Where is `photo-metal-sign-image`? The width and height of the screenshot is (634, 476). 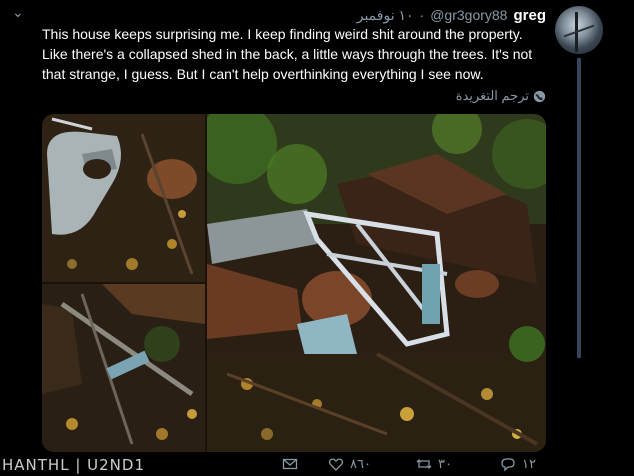 photo-metal-sign-image is located at coordinates (123, 198).